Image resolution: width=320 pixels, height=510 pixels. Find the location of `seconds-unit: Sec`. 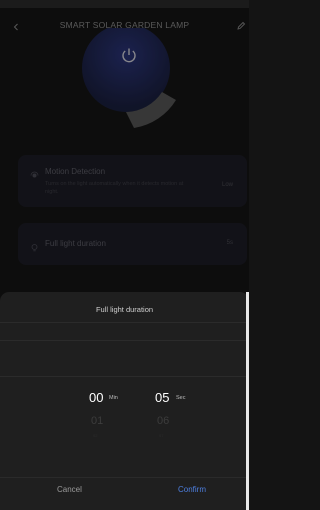

seconds-unit: Sec is located at coordinates (181, 398).